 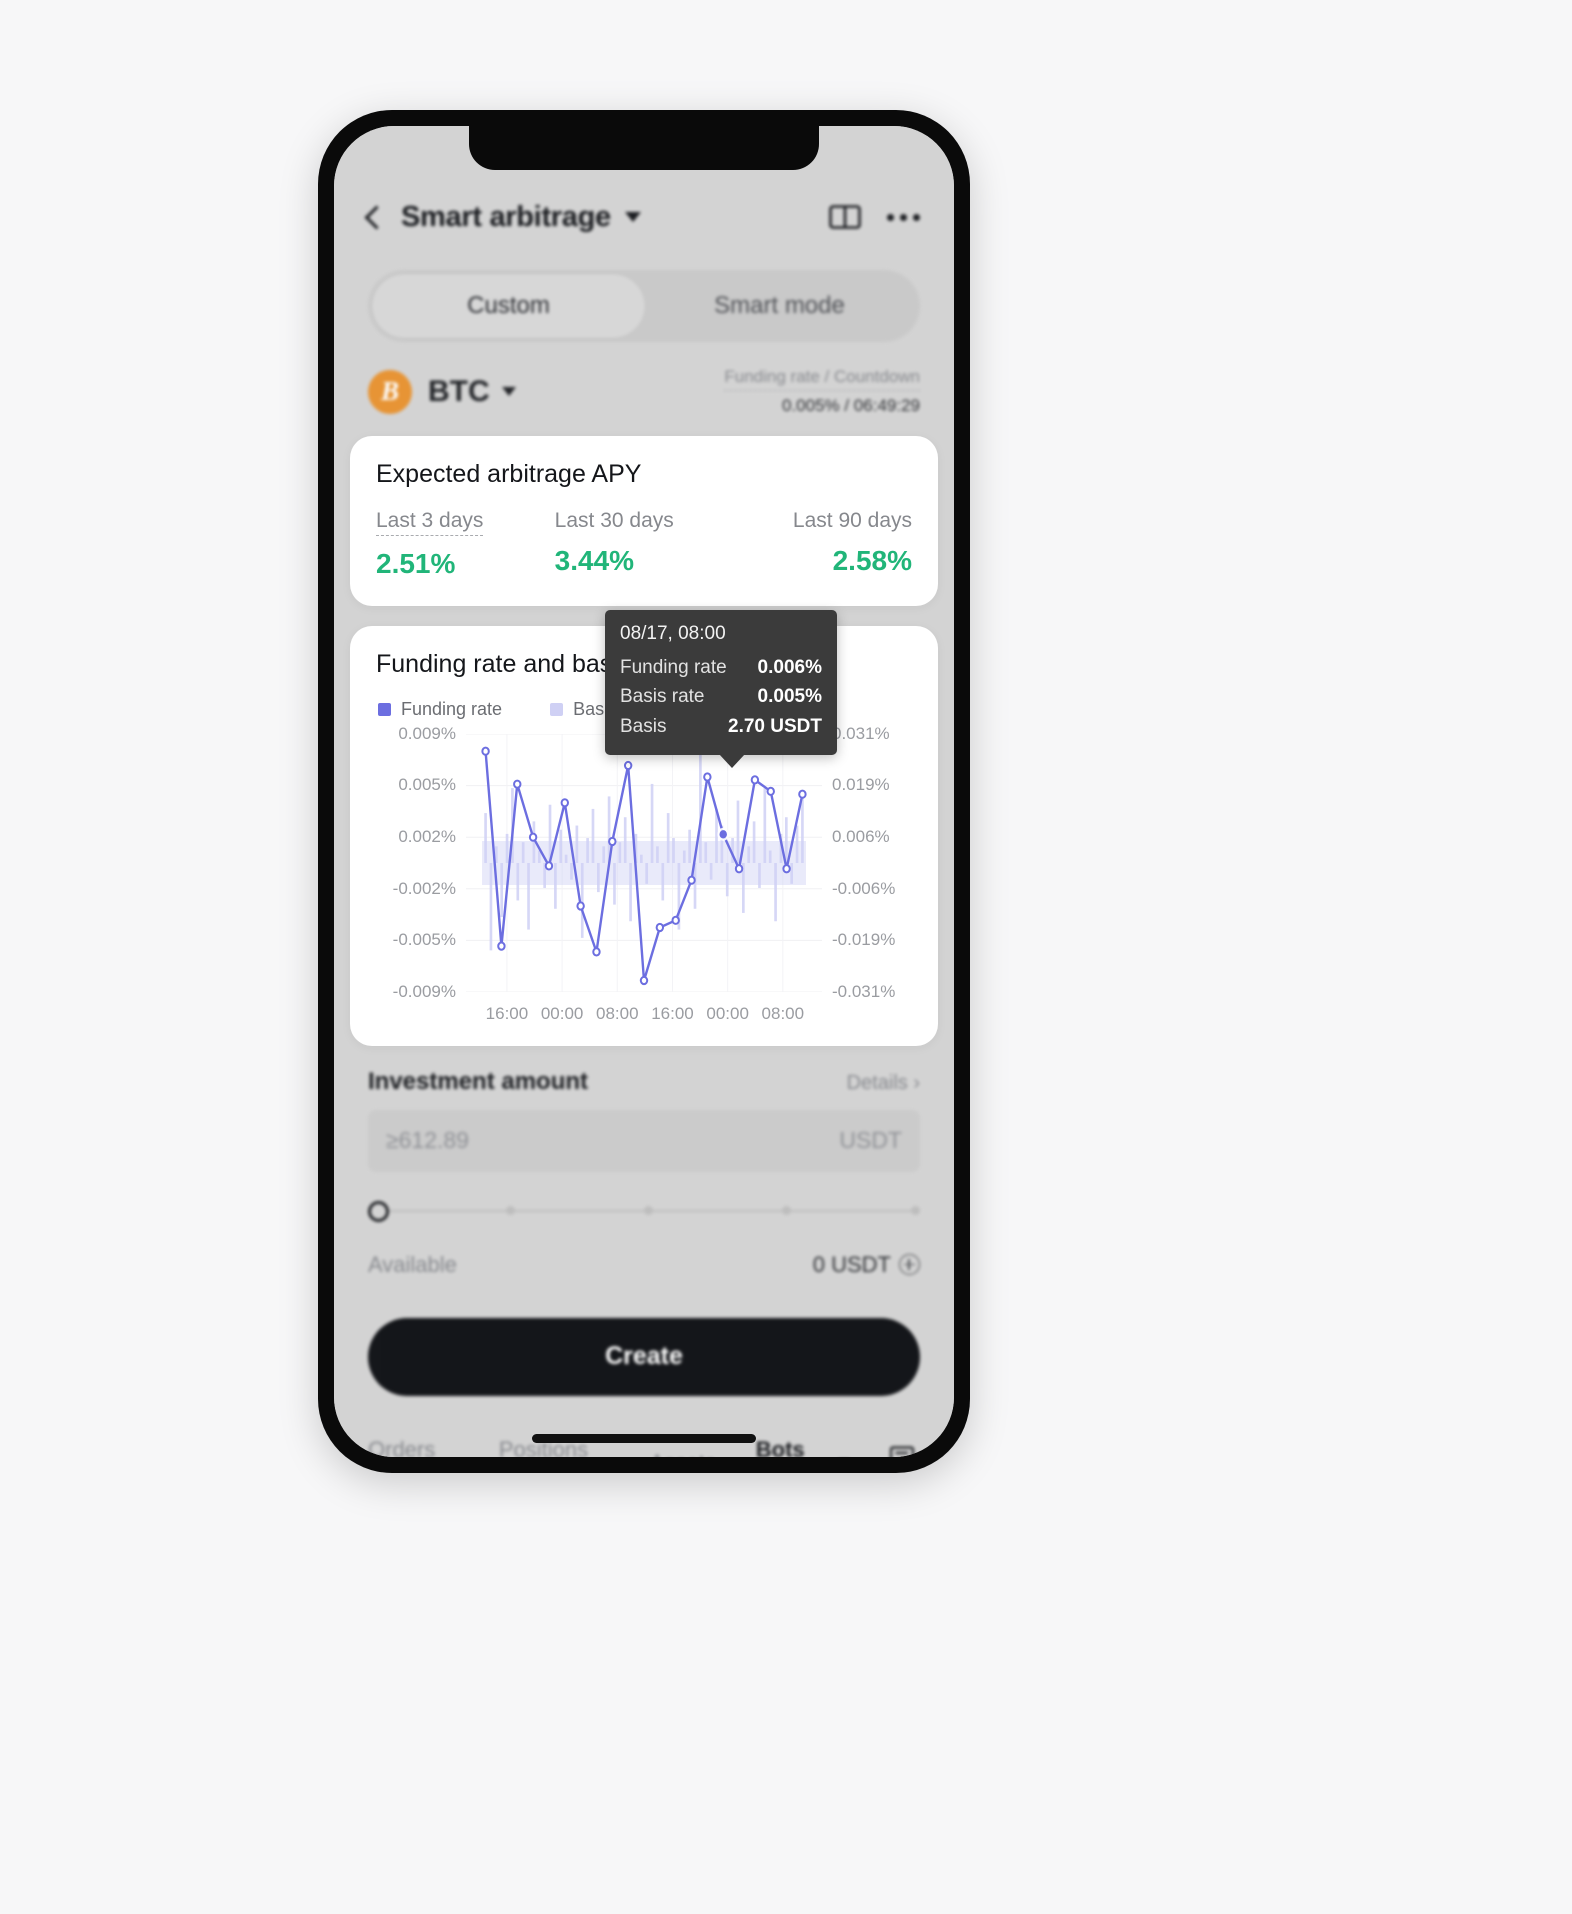 I want to click on tab-smart-mode: Smart mode, so click(x=779, y=306).